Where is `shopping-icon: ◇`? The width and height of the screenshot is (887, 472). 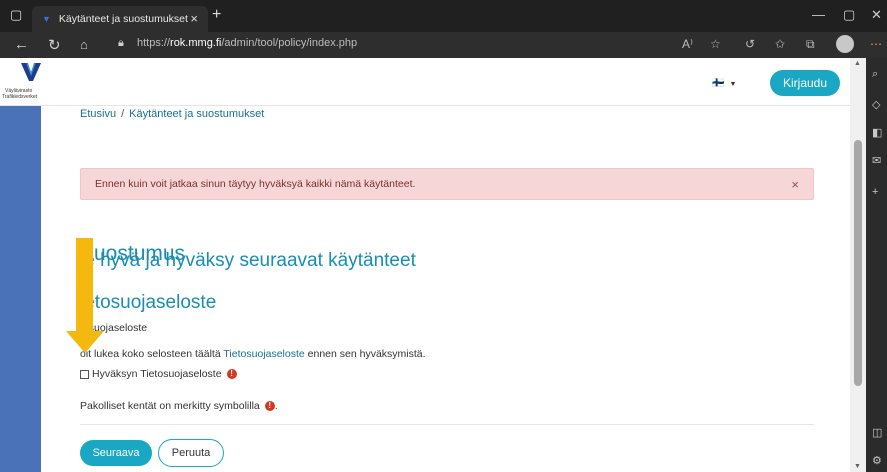
shopping-icon: ◇ is located at coordinates (876, 104).